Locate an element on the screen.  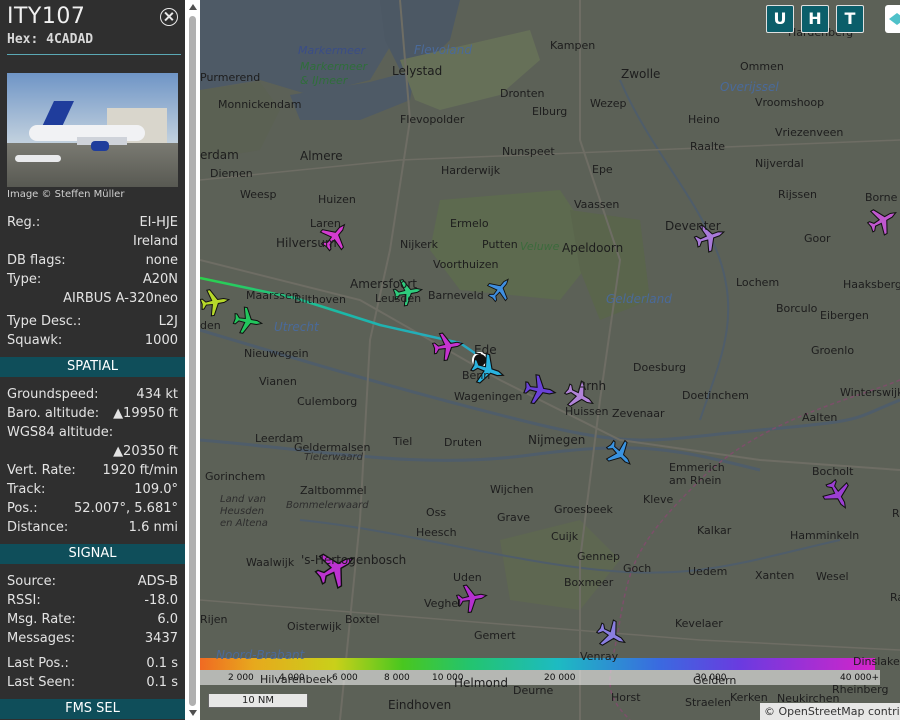
u-button: U is located at coordinates (780, 19).